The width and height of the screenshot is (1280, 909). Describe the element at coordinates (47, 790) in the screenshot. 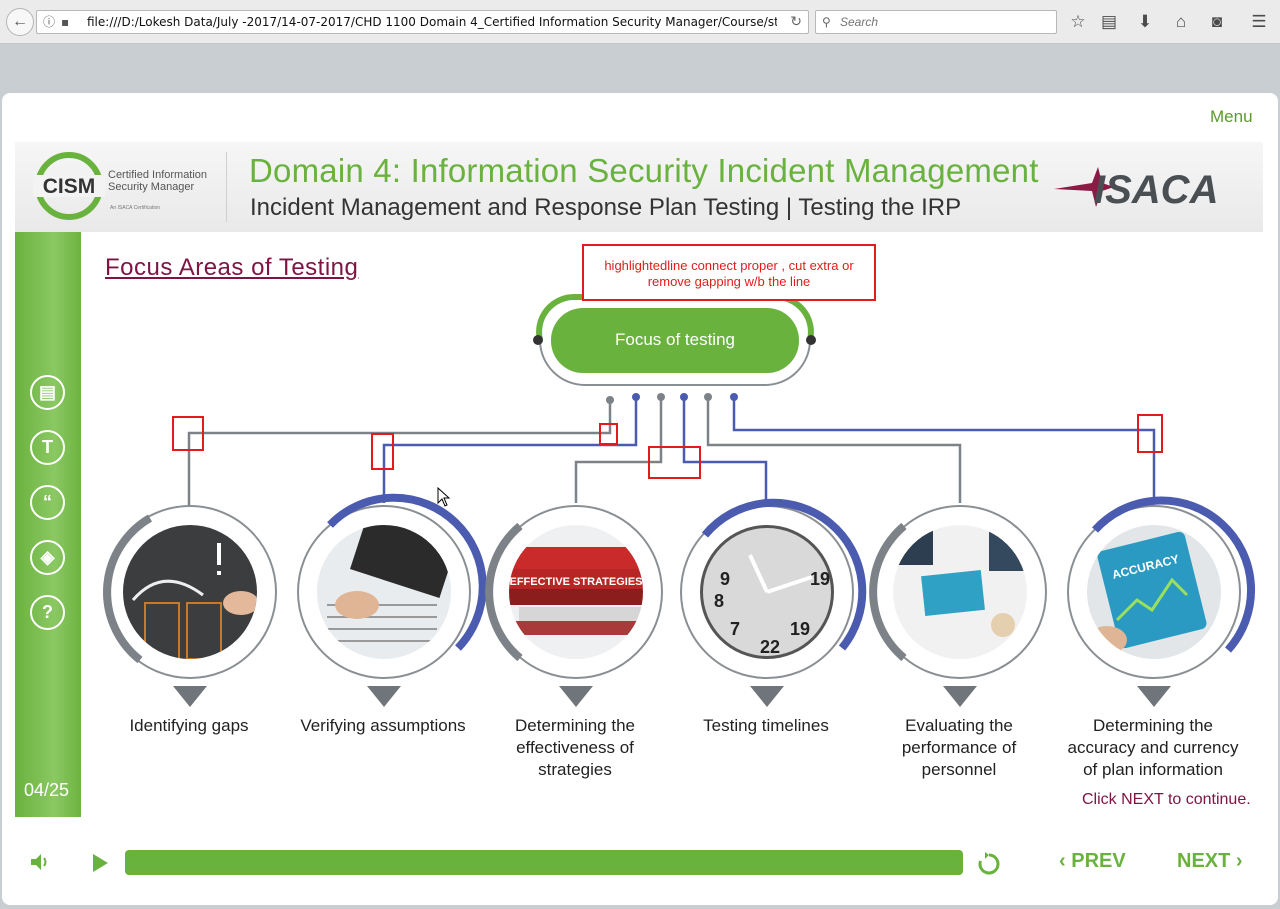

I see `slide-counter: 04/25` at that location.